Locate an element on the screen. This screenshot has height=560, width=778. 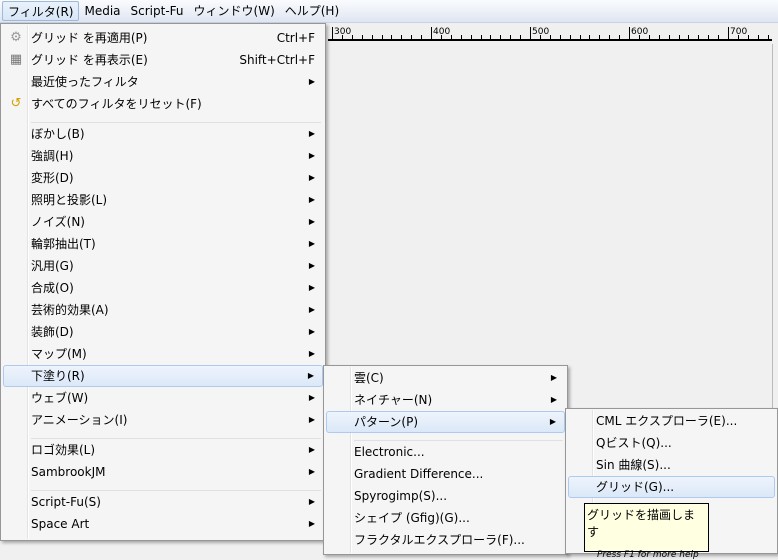
menu-item: ウェブ(W) ▶ is located at coordinates (163, 398).